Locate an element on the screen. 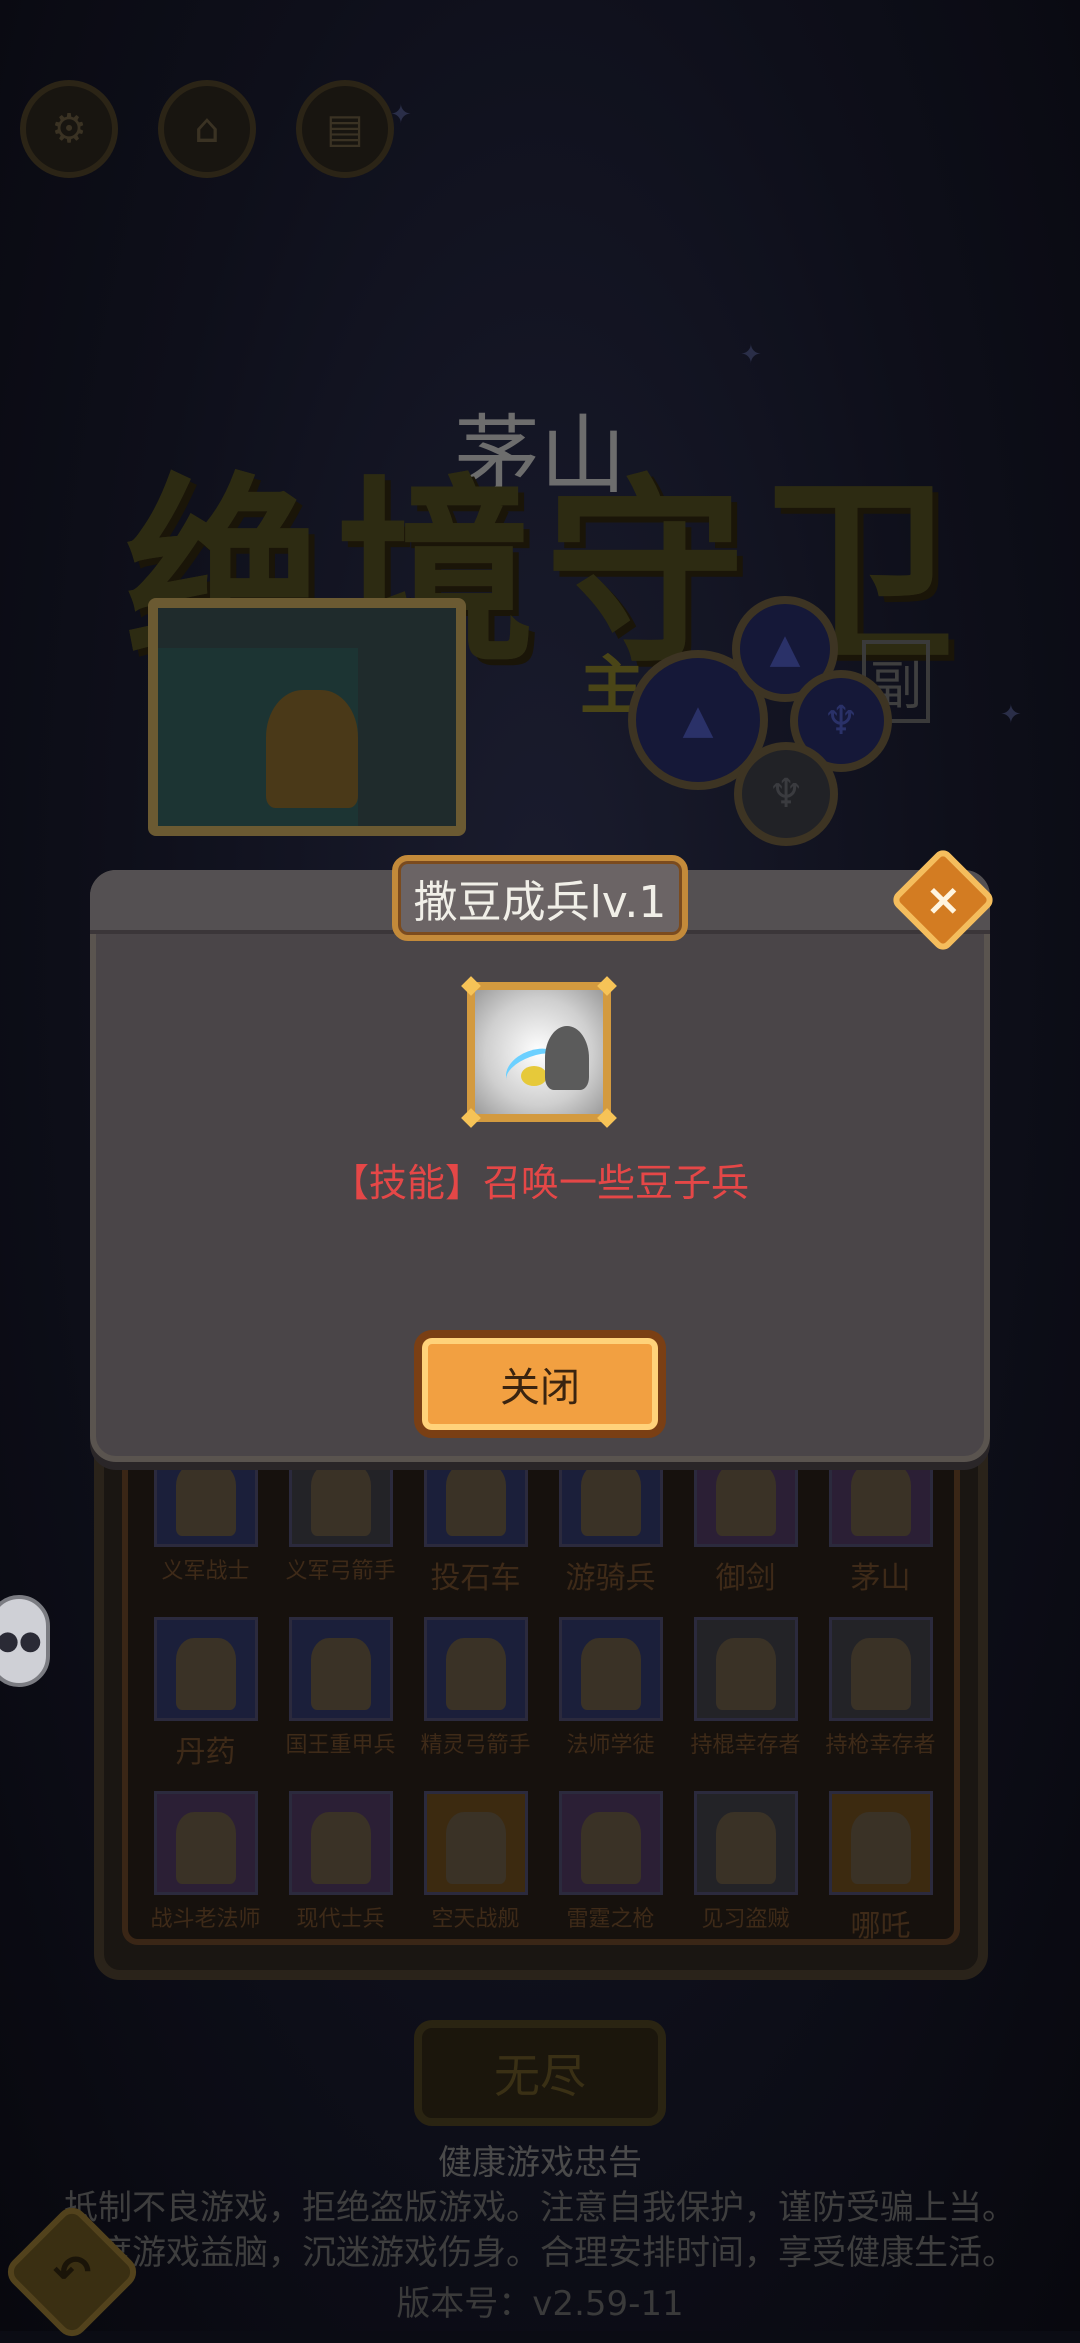 The width and height of the screenshot is (1080, 2343). bean-soldier-icon is located at coordinates (567, 1058).